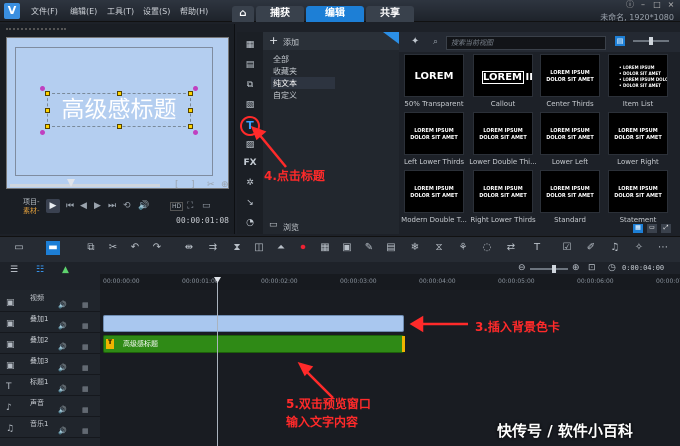 The image size is (680, 446). What do you see at coordinates (294, 176) in the screenshot?
I see `annotation-click-title: 4.点击标题` at bounding box center [294, 176].